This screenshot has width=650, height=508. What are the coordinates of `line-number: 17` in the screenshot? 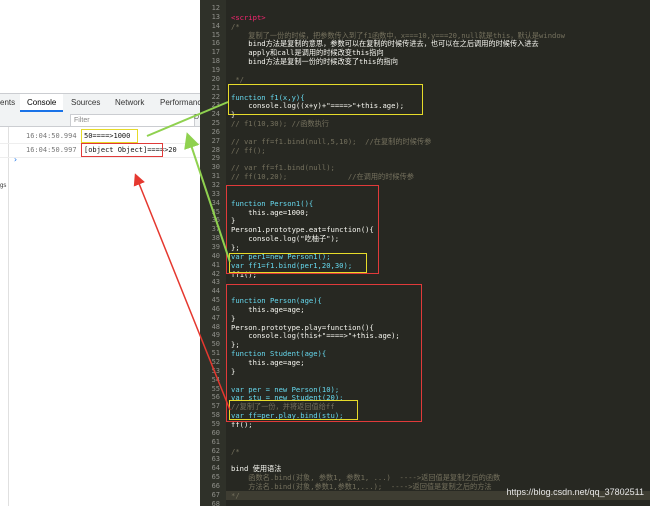 It's located at (210, 52).